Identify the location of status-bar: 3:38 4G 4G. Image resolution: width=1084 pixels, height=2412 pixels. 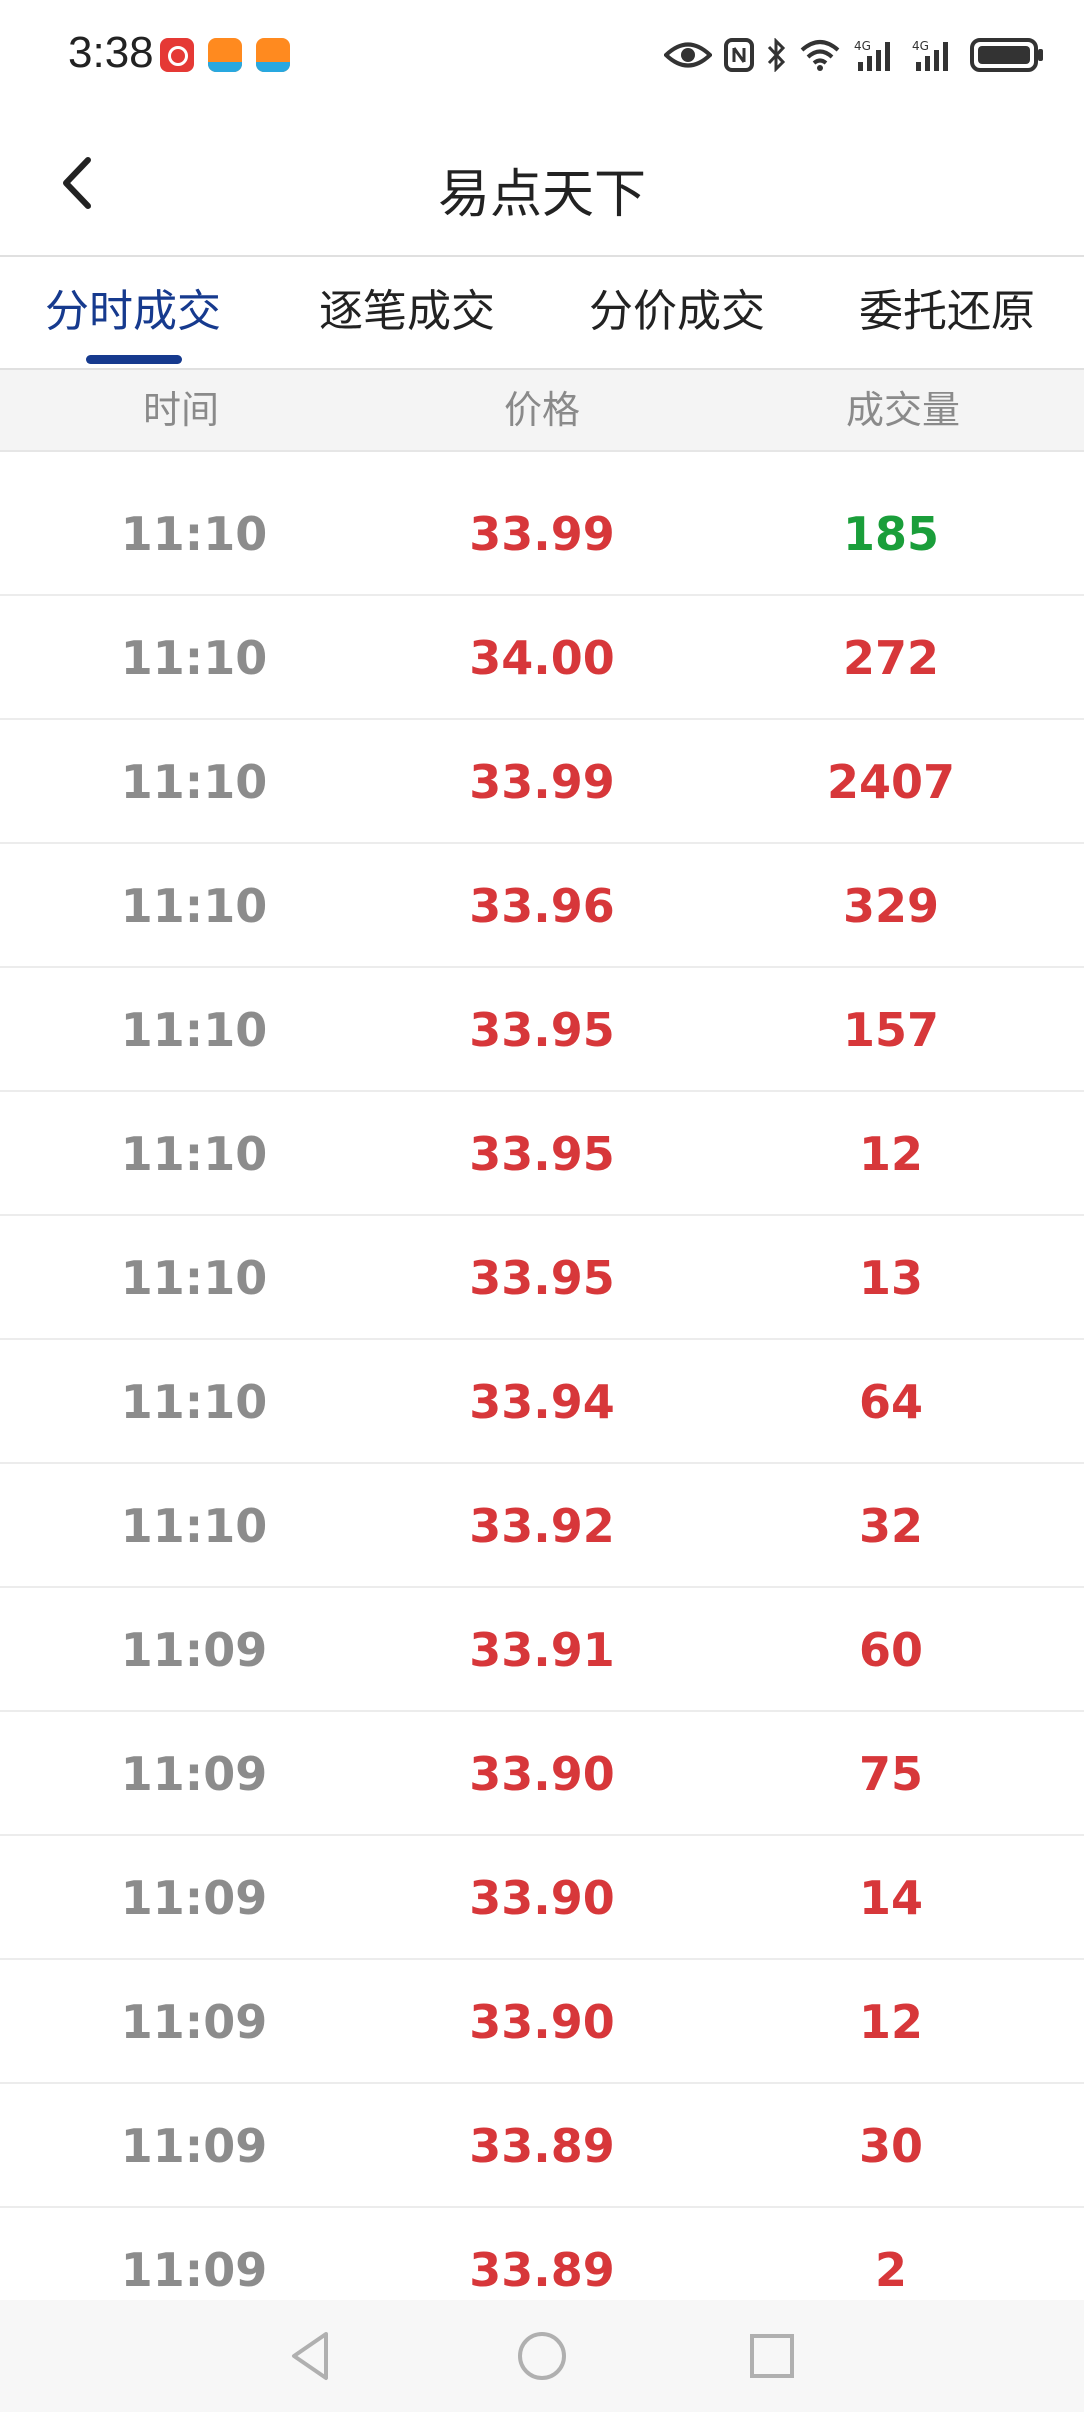
(542, 55).